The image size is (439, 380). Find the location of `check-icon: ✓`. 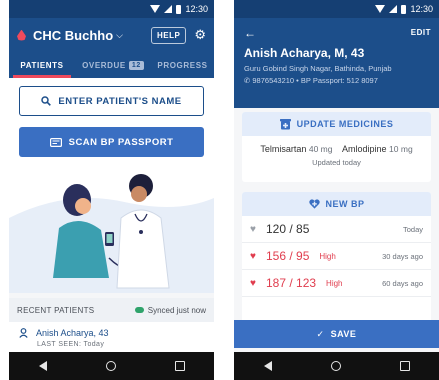

check-icon: ✓ is located at coordinates (320, 333).